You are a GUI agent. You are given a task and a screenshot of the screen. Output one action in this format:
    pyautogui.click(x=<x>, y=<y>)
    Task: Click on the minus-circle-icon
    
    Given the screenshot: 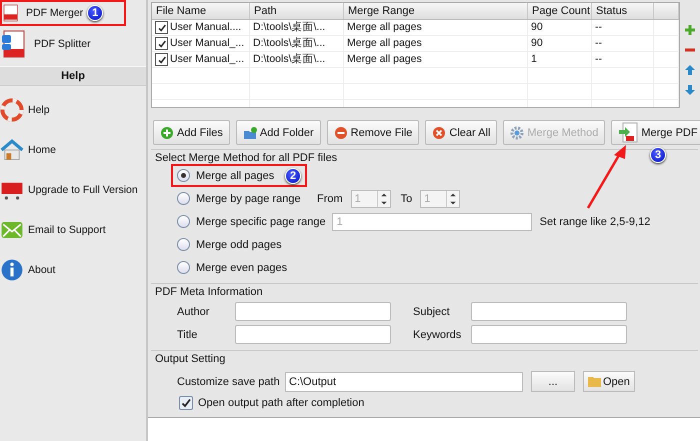 What is the action you would take?
    pyautogui.click(x=341, y=133)
    